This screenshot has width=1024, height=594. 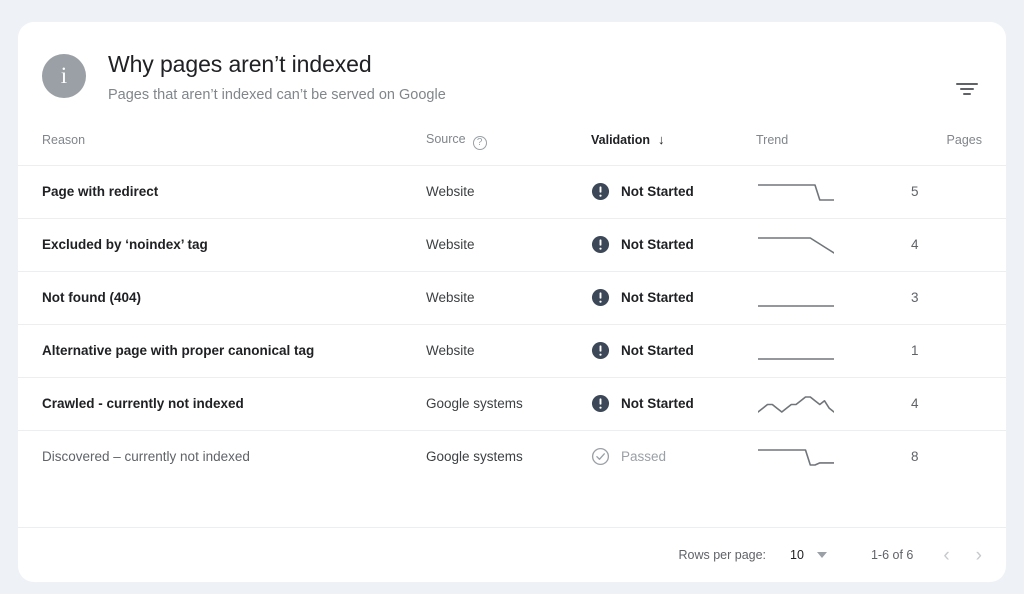 What do you see at coordinates (673, 148) in the screenshot?
I see `column-header-validation: Validation ↓` at bounding box center [673, 148].